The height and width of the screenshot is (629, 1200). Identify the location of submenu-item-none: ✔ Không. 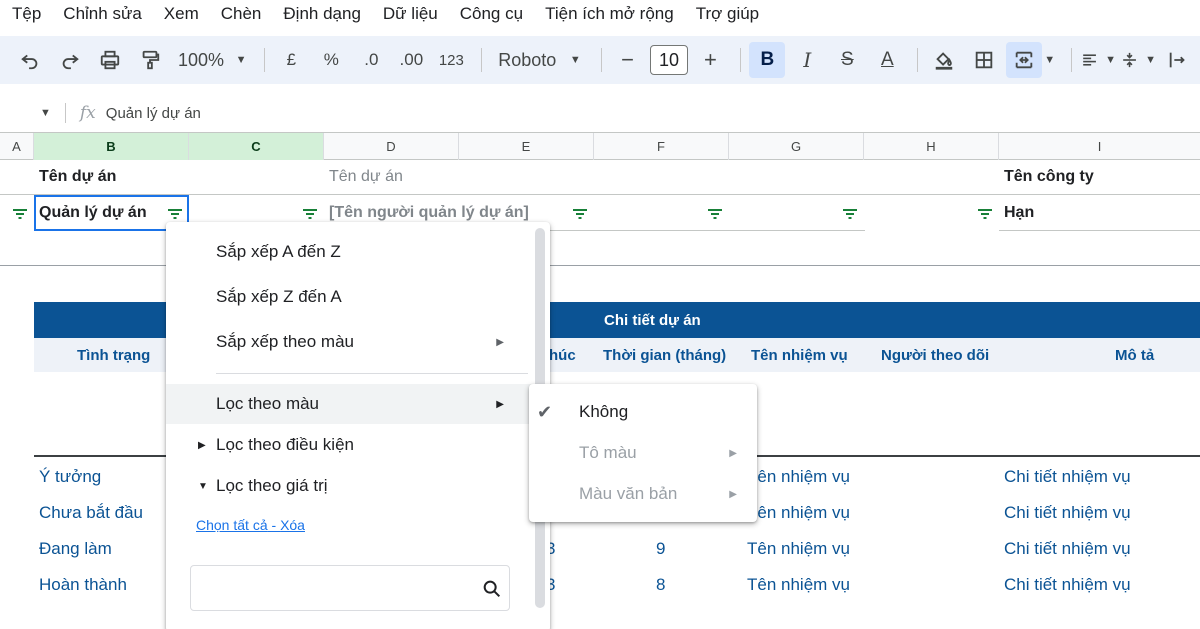
(643, 412).